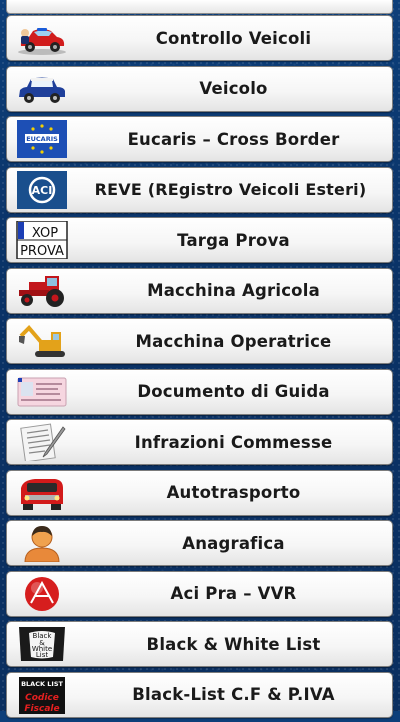  I want to click on aci-logo-icon: ACI, so click(42, 189).